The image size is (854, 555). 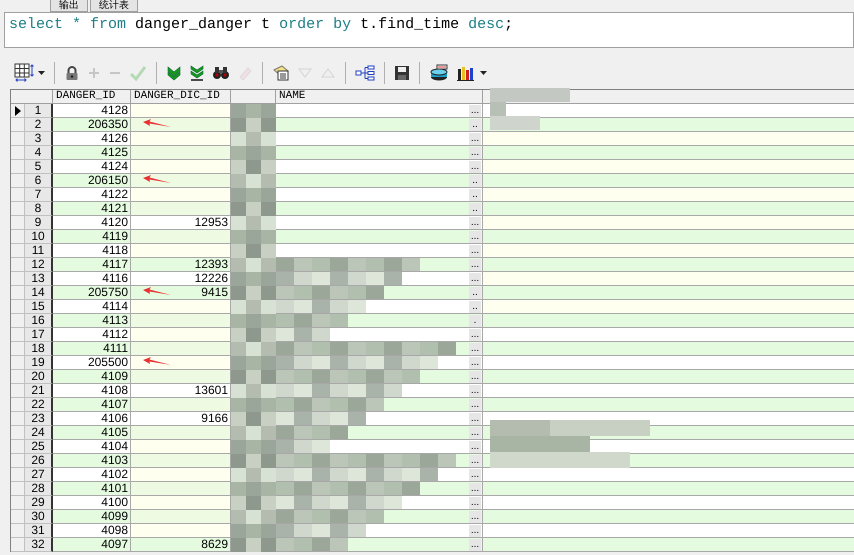 I want to click on hierarchy-icon, so click(x=365, y=73).